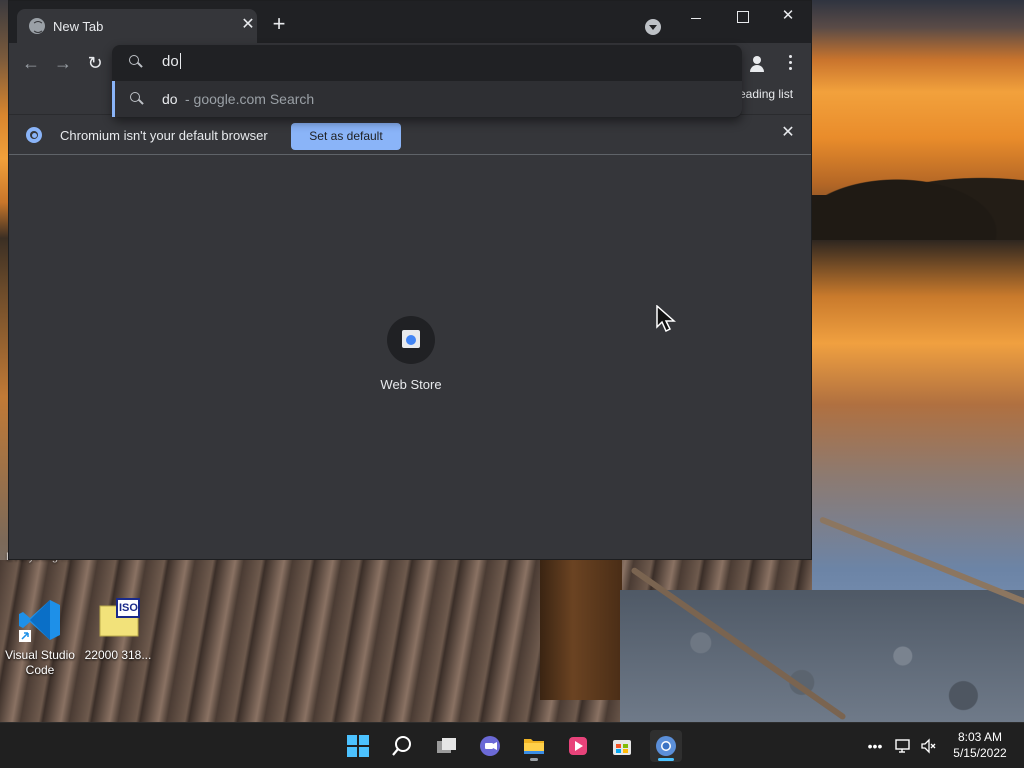 The width and height of the screenshot is (1024, 768). I want to click on omnibox-dropdown: do do - google.com Search, so click(427, 81).